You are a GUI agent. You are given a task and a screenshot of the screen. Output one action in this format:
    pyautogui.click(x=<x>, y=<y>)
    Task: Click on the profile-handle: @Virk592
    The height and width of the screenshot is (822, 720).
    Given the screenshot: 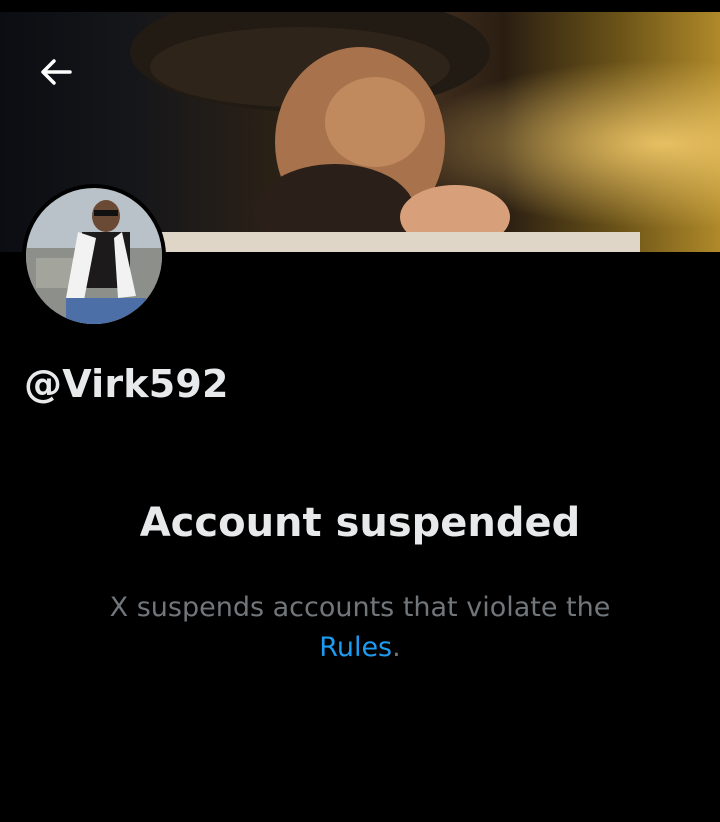 What is the action you would take?
    pyautogui.click(x=126, y=384)
    